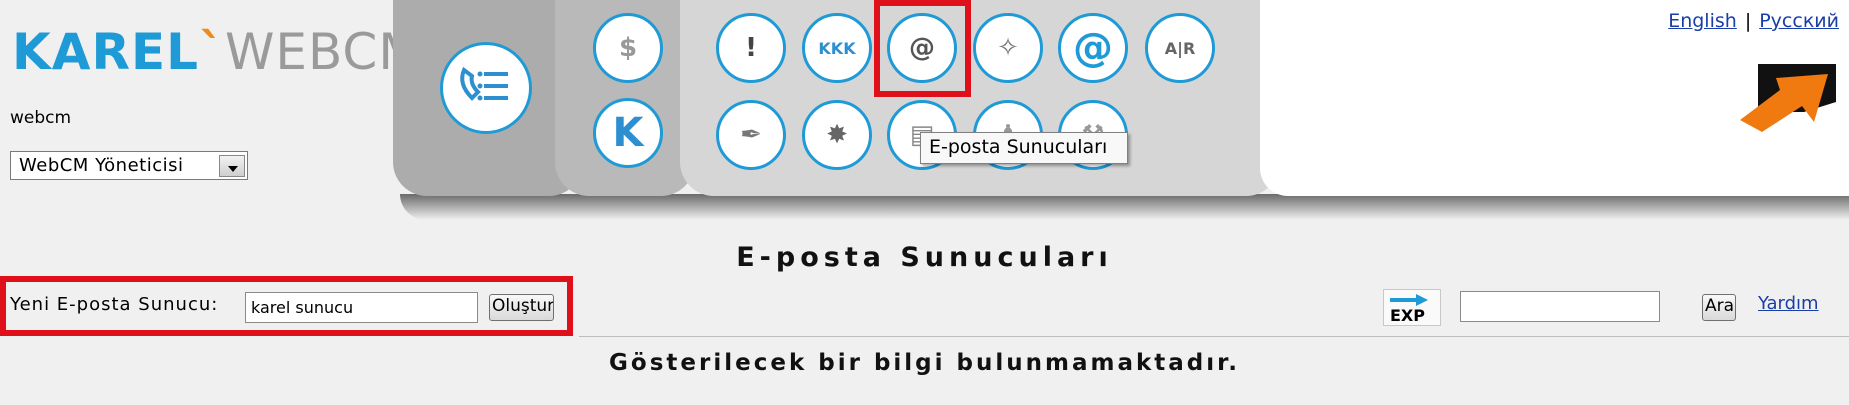  What do you see at coordinates (837, 135) in the screenshot?
I see `star-badge-icon: ✸` at bounding box center [837, 135].